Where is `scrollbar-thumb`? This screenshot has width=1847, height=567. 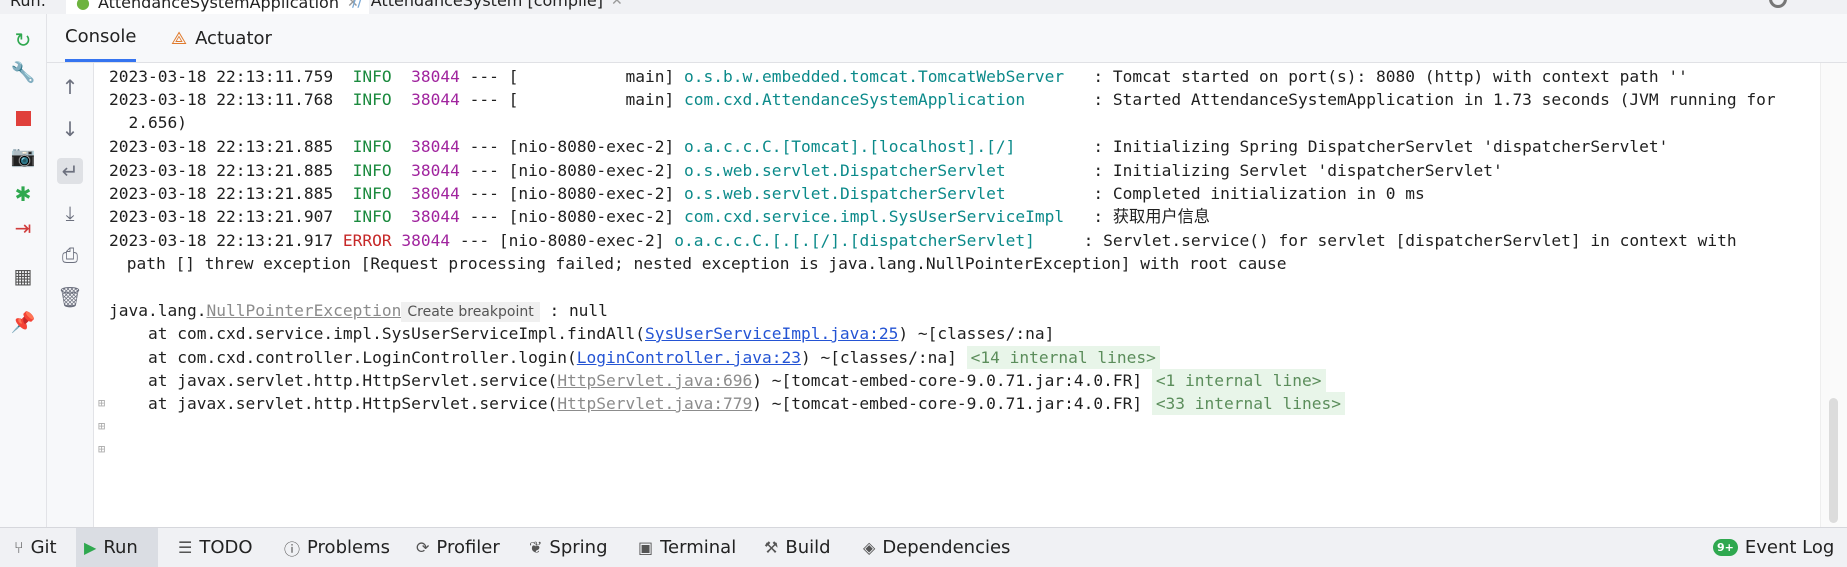 scrollbar-thumb is located at coordinates (1833, 460).